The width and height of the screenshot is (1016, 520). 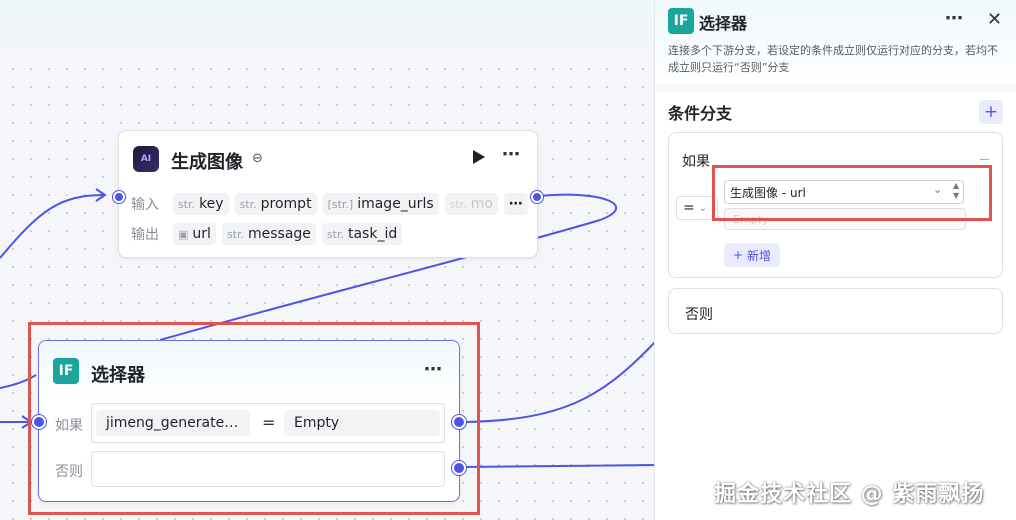 I want to click on selector-node: IF 选择器 ⋯ 如果 jimeng_generate… = Empty 否则, so click(x=249, y=421).